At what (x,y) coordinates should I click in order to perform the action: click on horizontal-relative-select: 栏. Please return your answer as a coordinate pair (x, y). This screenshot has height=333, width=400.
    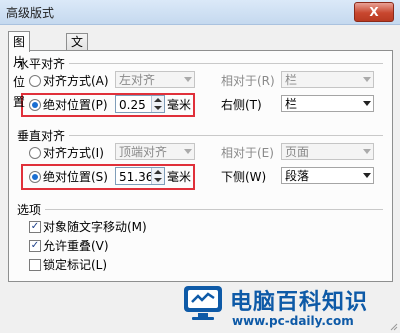
    Looking at the image, I should click on (327, 79).